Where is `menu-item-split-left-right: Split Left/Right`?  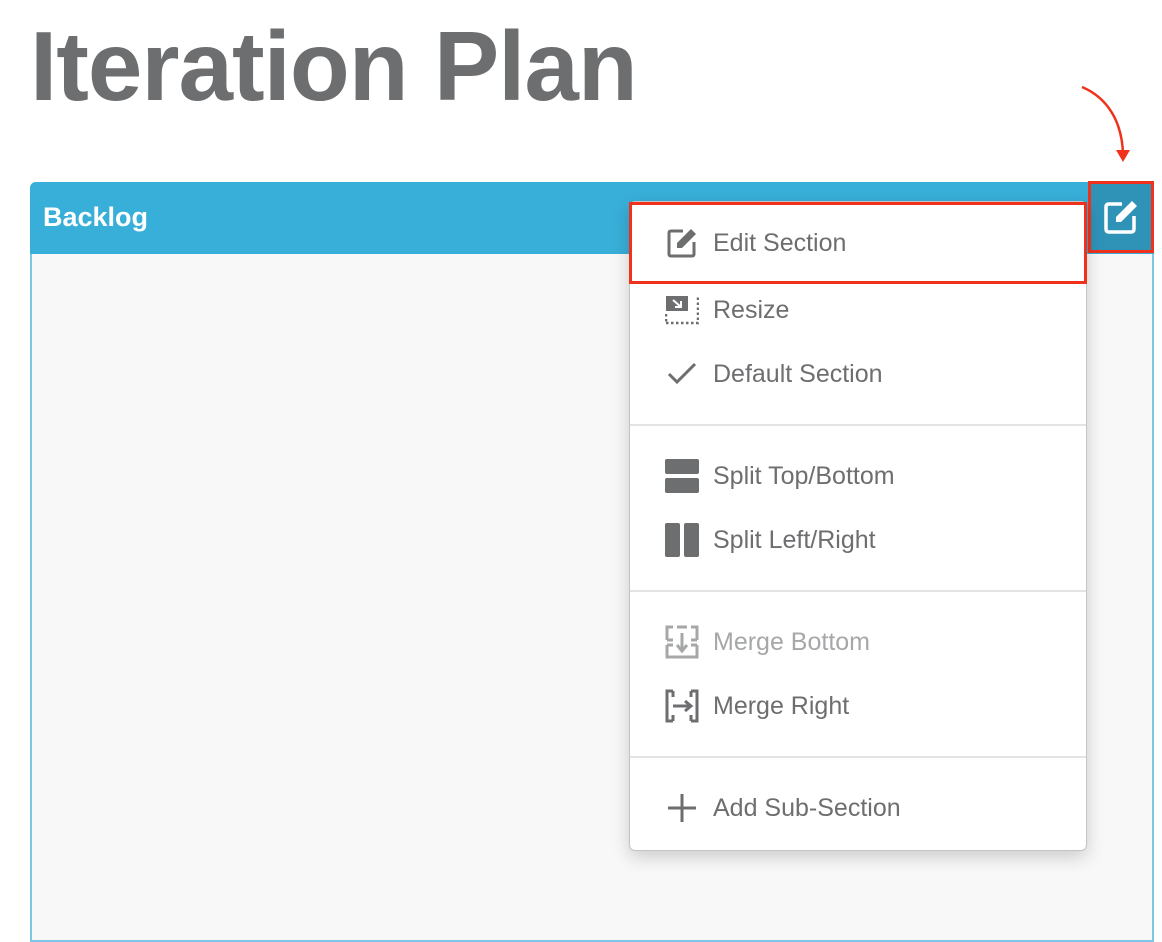 menu-item-split-left-right: Split Left/Right is located at coordinates (858, 540).